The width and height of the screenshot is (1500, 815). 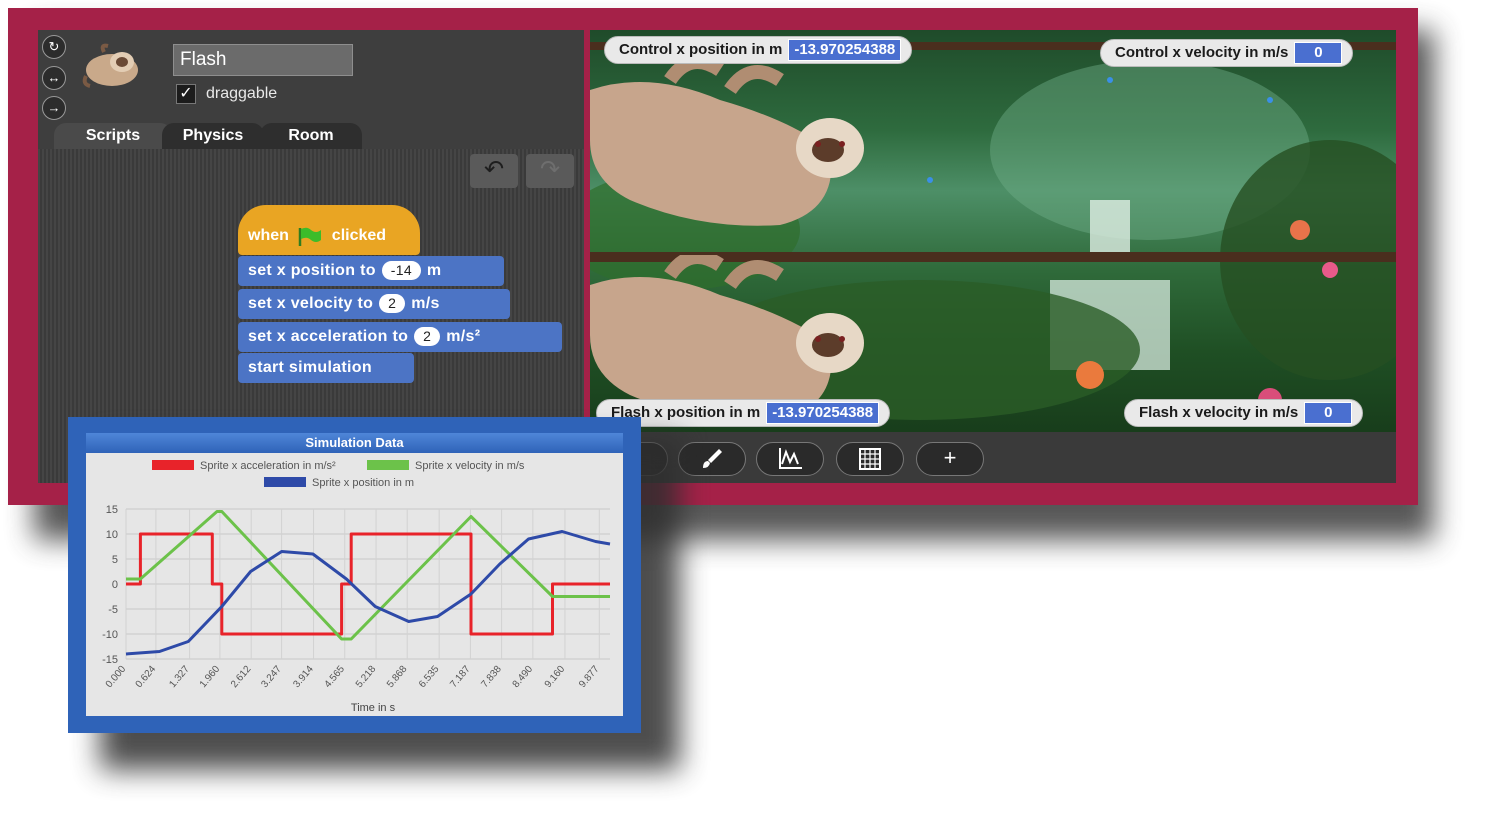 What do you see at coordinates (115, 560) in the screenshot?
I see `y-tick-label: 5` at bounding box center [115, 560].